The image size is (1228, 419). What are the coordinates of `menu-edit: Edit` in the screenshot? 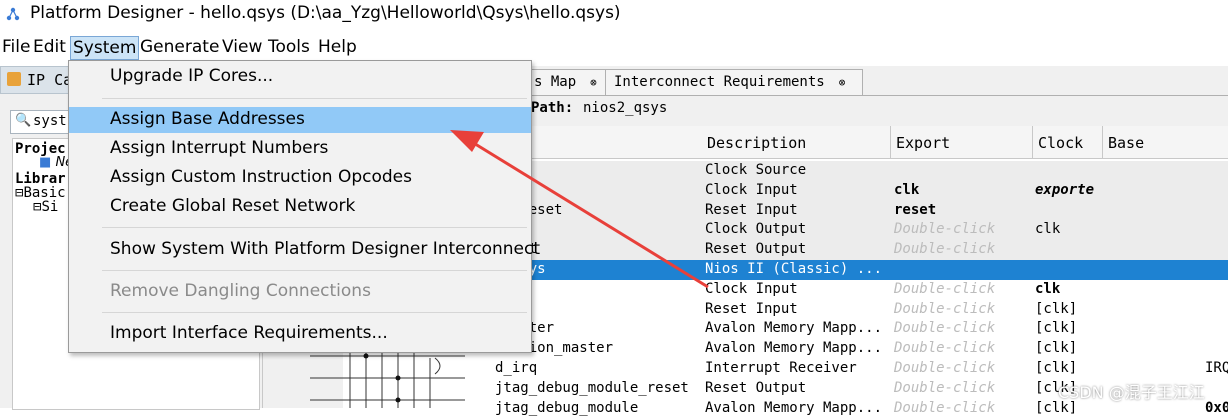 It's located at (49, 47).